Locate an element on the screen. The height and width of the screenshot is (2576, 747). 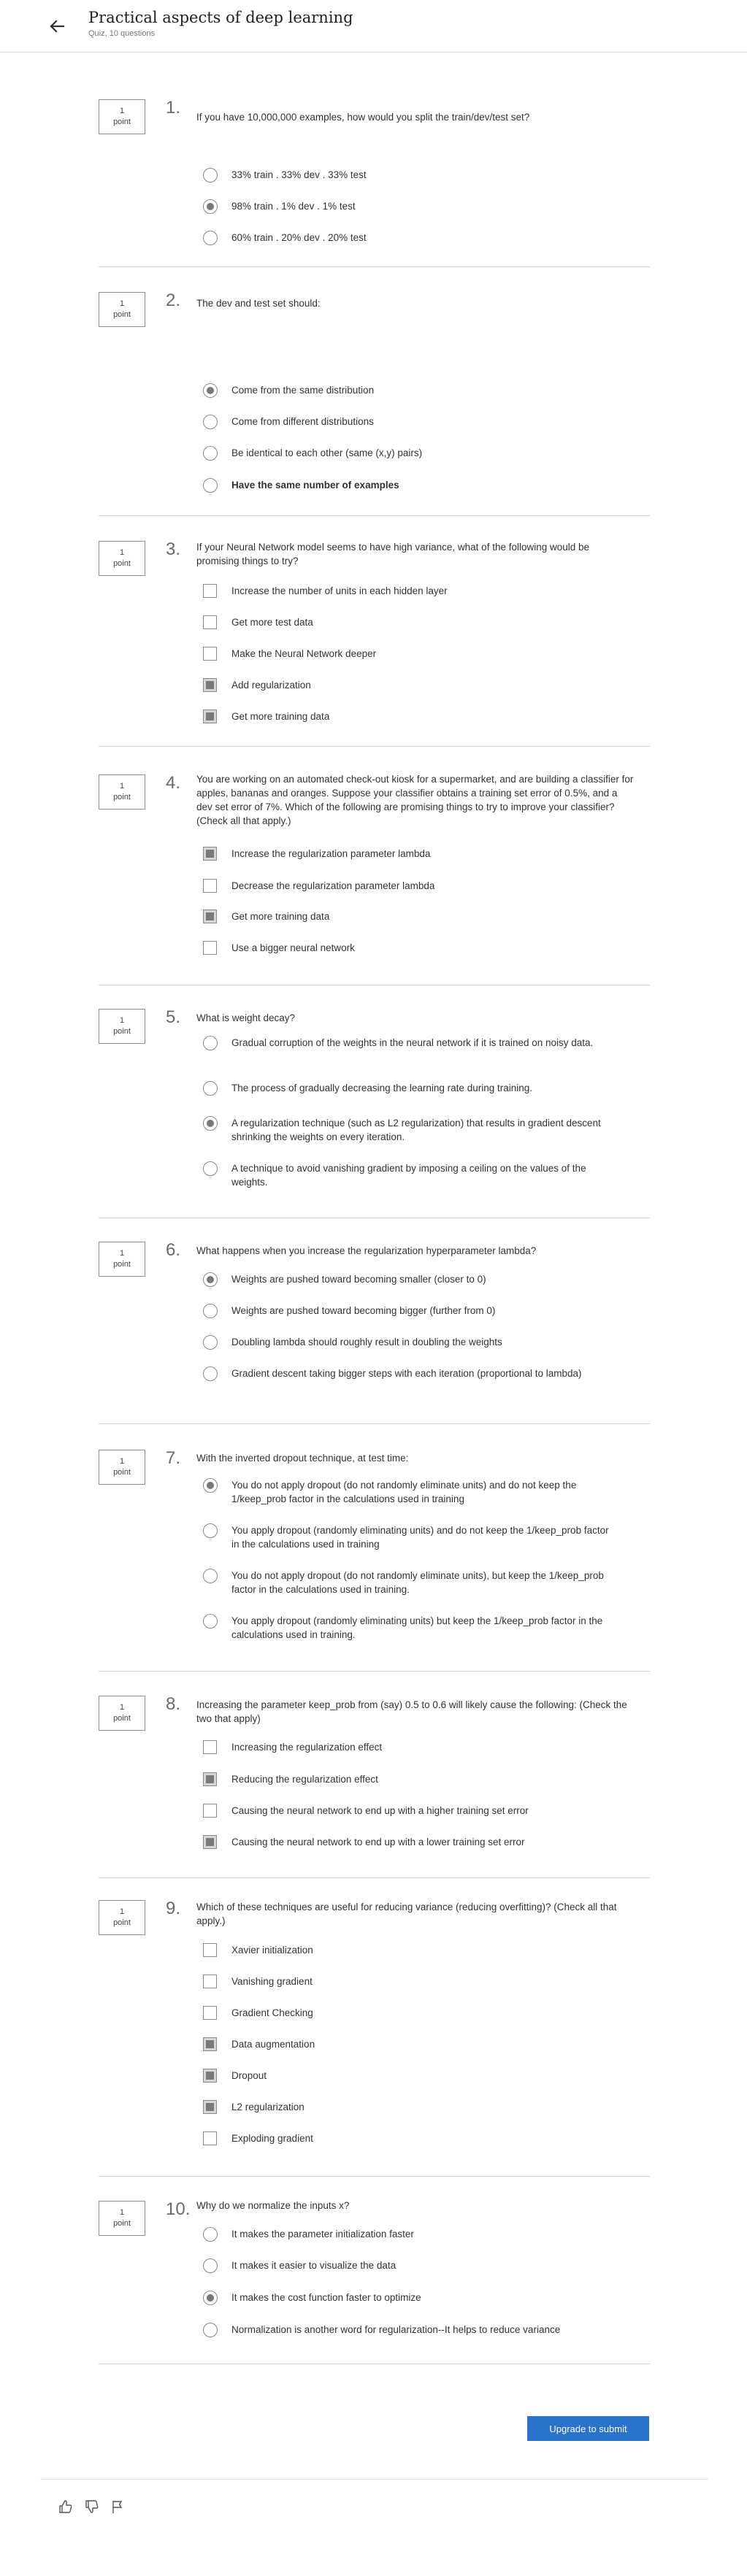
submit-button: Upgrade to submit is located at coordinates (588, 2428).